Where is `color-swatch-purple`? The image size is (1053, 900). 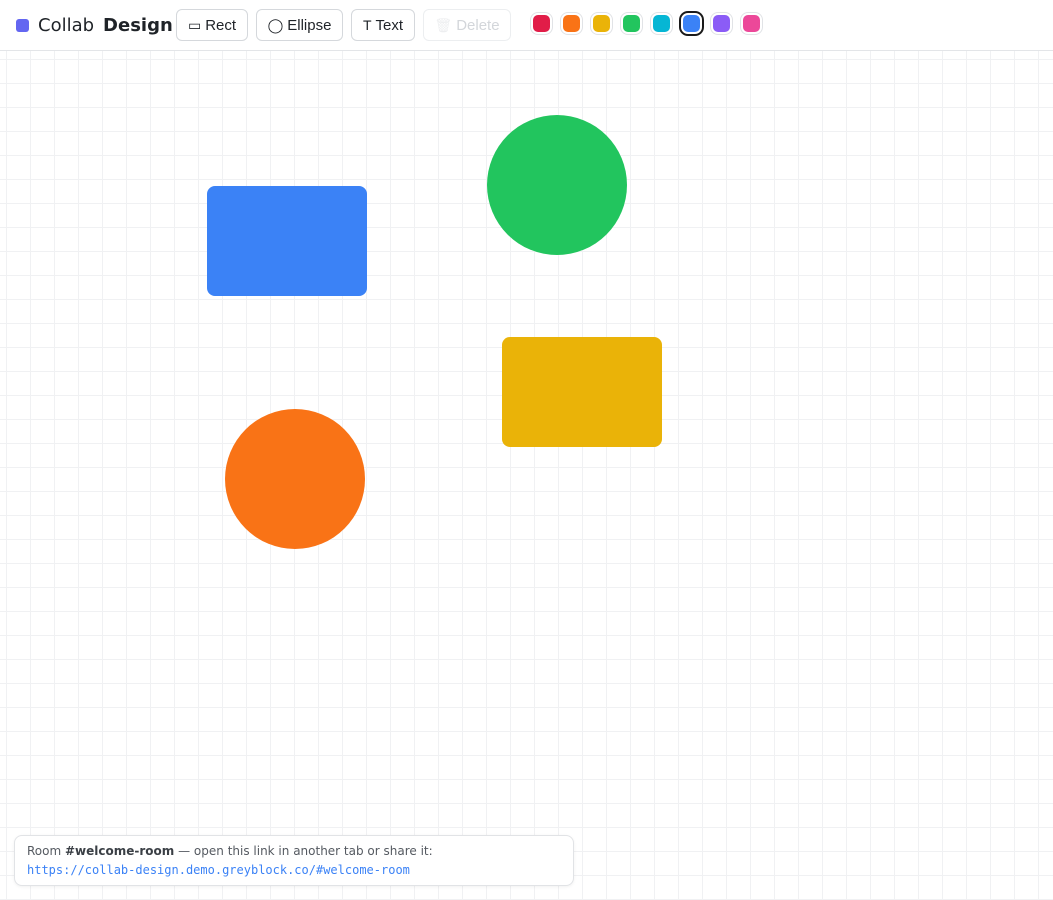
color-swatch-purple is located at coordinates (721, 23).